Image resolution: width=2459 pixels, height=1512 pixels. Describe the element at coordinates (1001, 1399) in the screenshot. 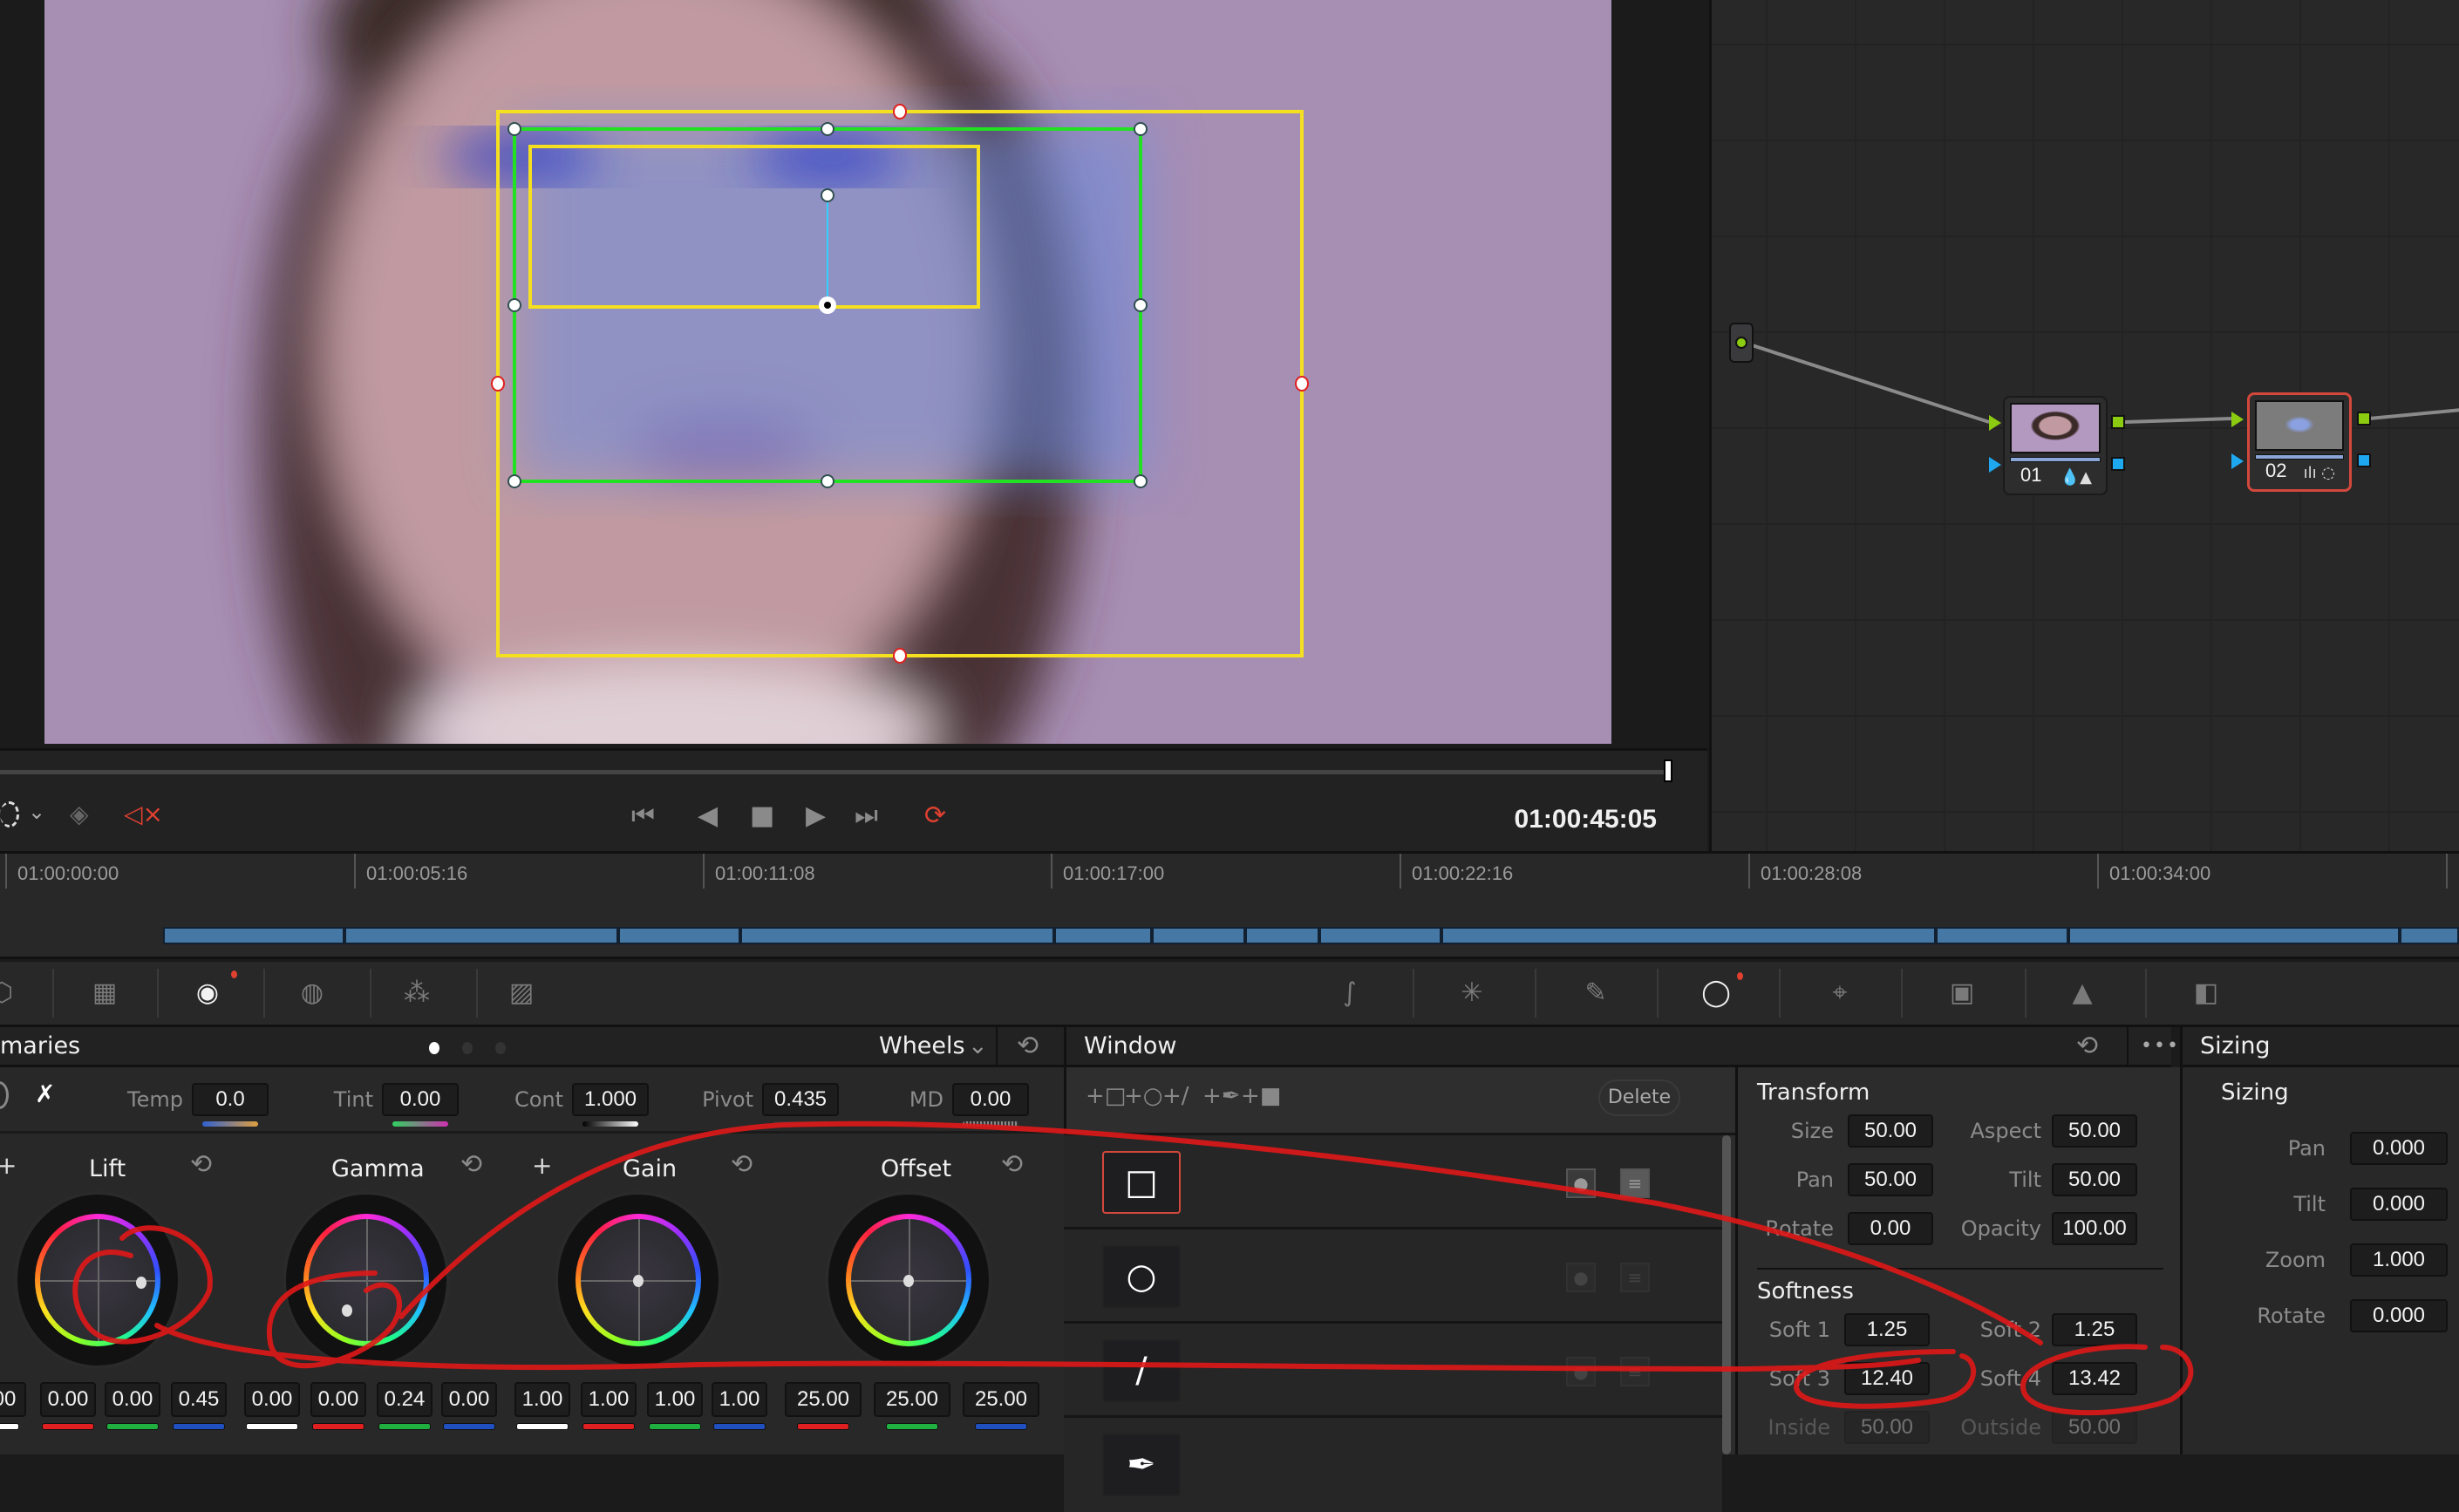

I see `offset-b-value: 25.00` at that location.